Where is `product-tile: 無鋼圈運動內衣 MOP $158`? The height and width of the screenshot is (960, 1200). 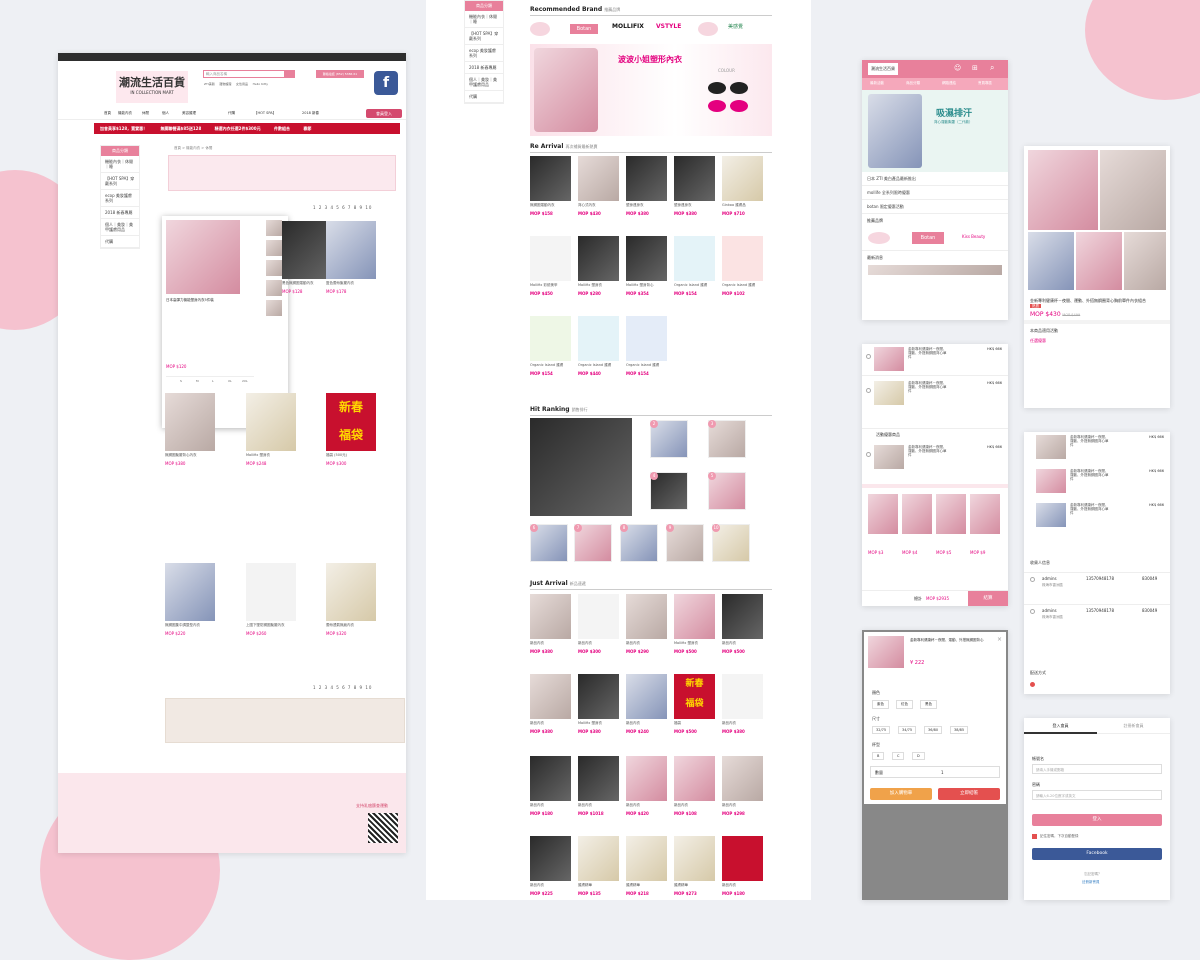 product-tile: 無鋼圈運動內衣 MOP $158 is located at coordinates (550, 186).